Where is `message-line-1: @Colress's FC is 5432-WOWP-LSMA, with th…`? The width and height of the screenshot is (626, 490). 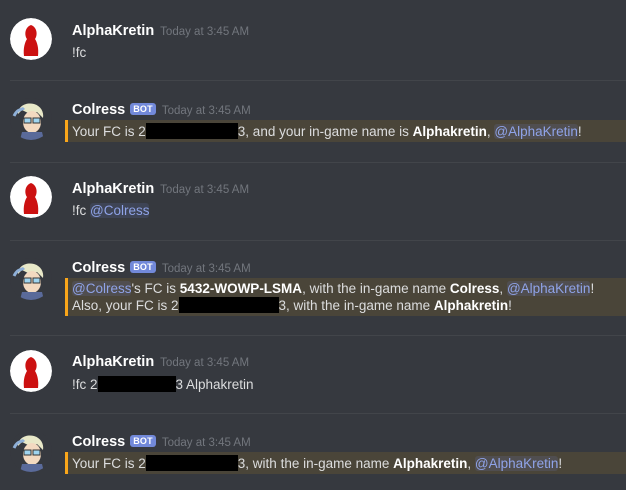 message-line-1: @Colress's FC is 5432-WOWP-LSMA, with th… is located at coordinates (333, 288).